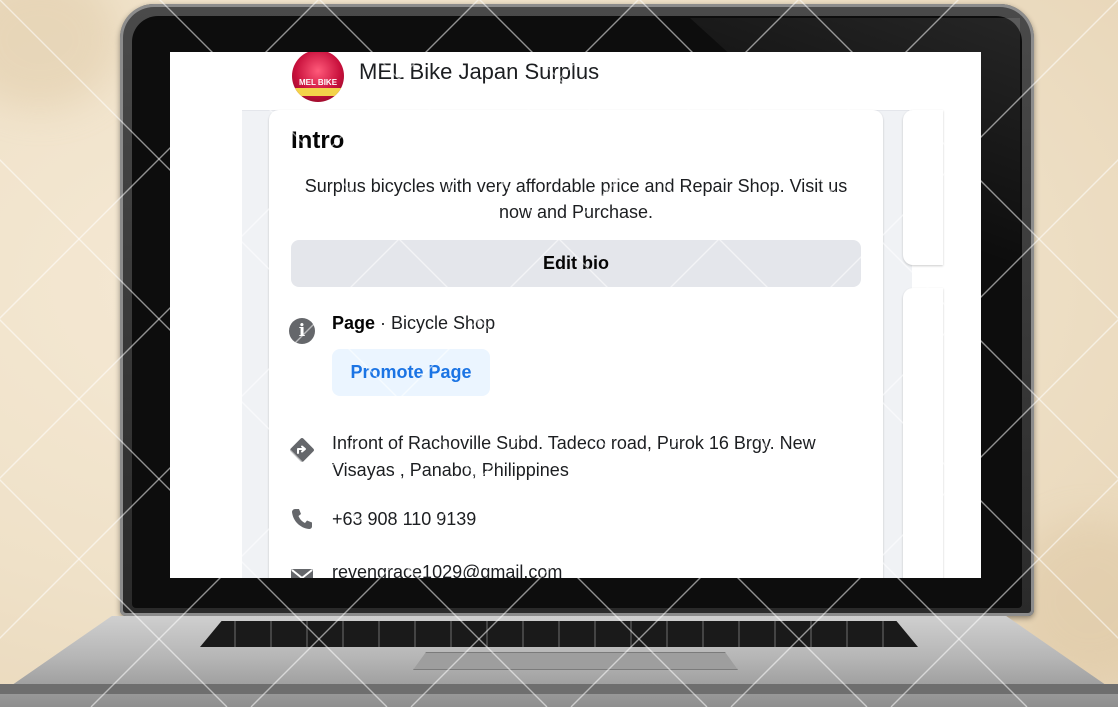  Describe the element at coordinates (559, 634) in the screenshot. I see `keyboard` at that location.